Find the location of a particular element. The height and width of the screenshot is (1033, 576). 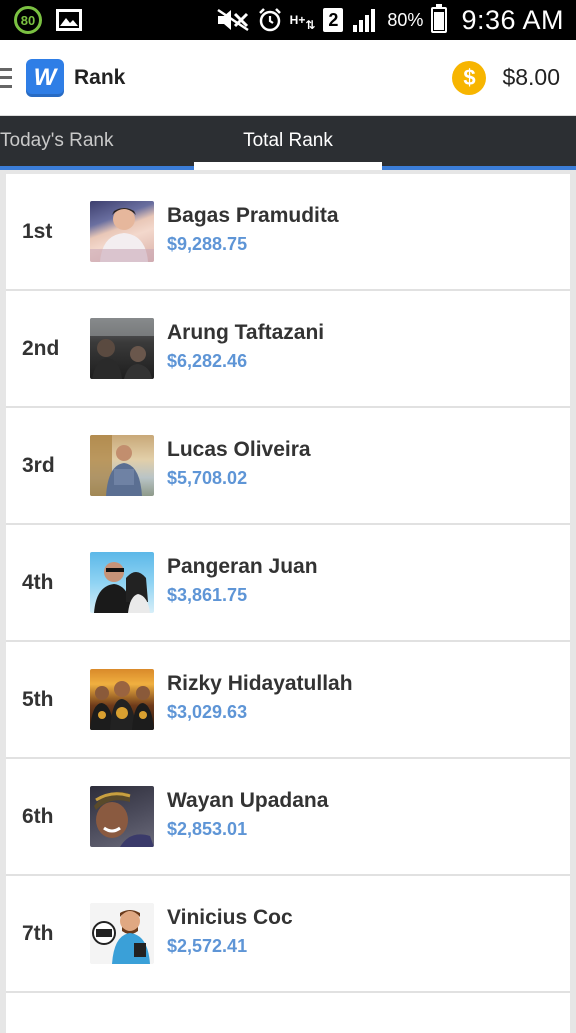

user-amount: $5,708.02 is located at coordinates (207, 478).